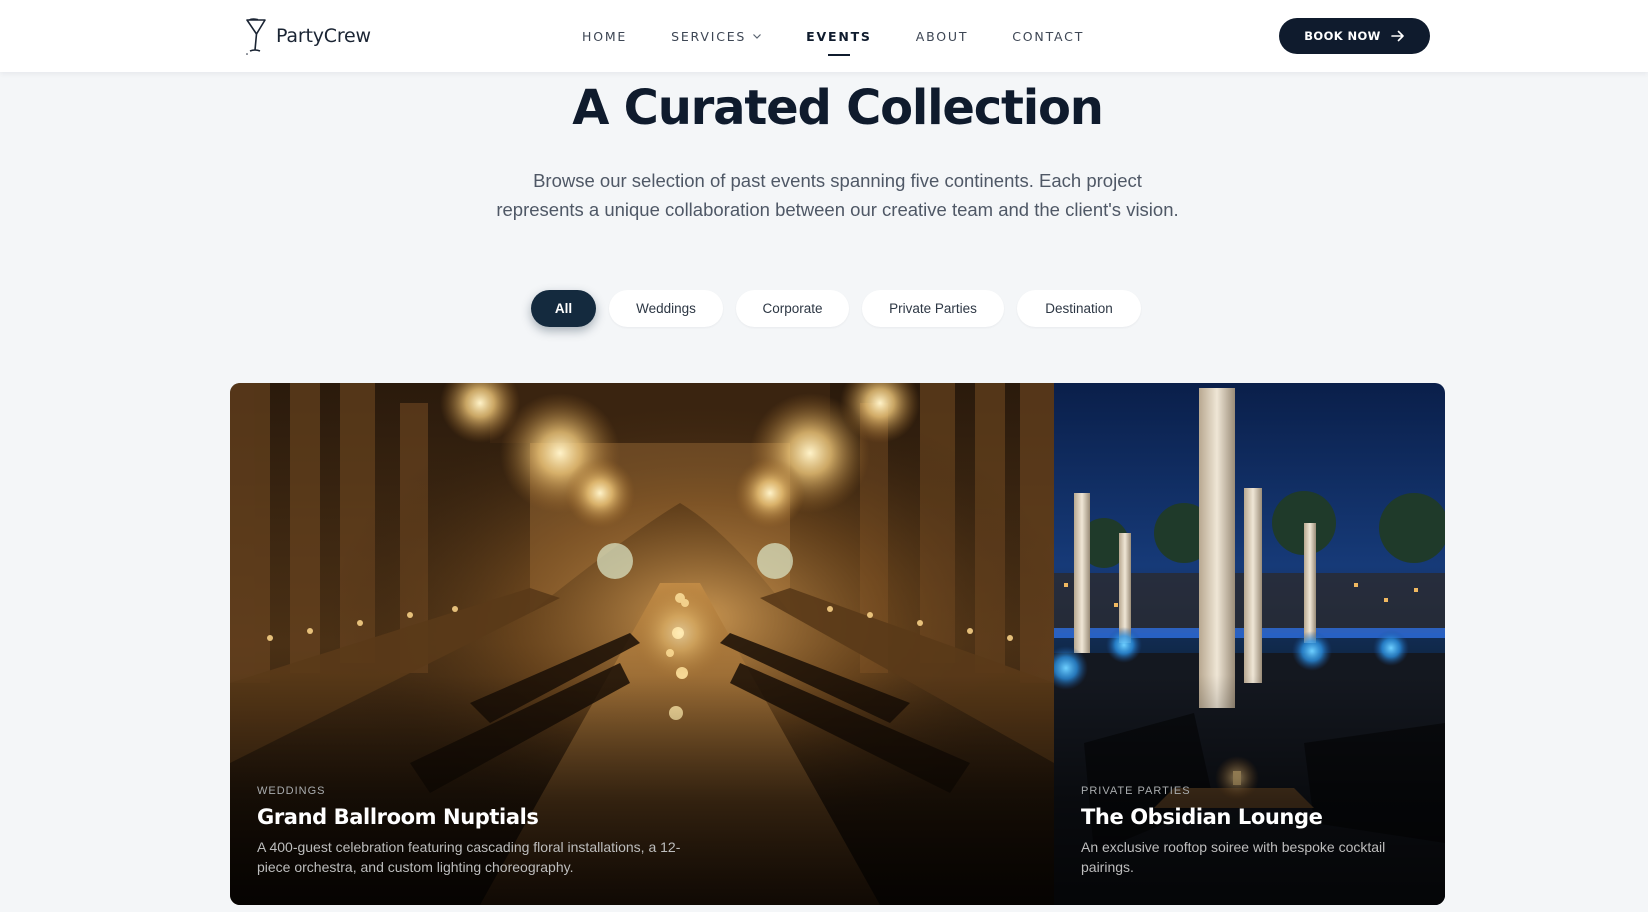 The image size is (1648, 912). Describe the element at coordinates (398, 817) in the screenshot. I see `event-title: Grand Ballroom Nuptials` at that location.